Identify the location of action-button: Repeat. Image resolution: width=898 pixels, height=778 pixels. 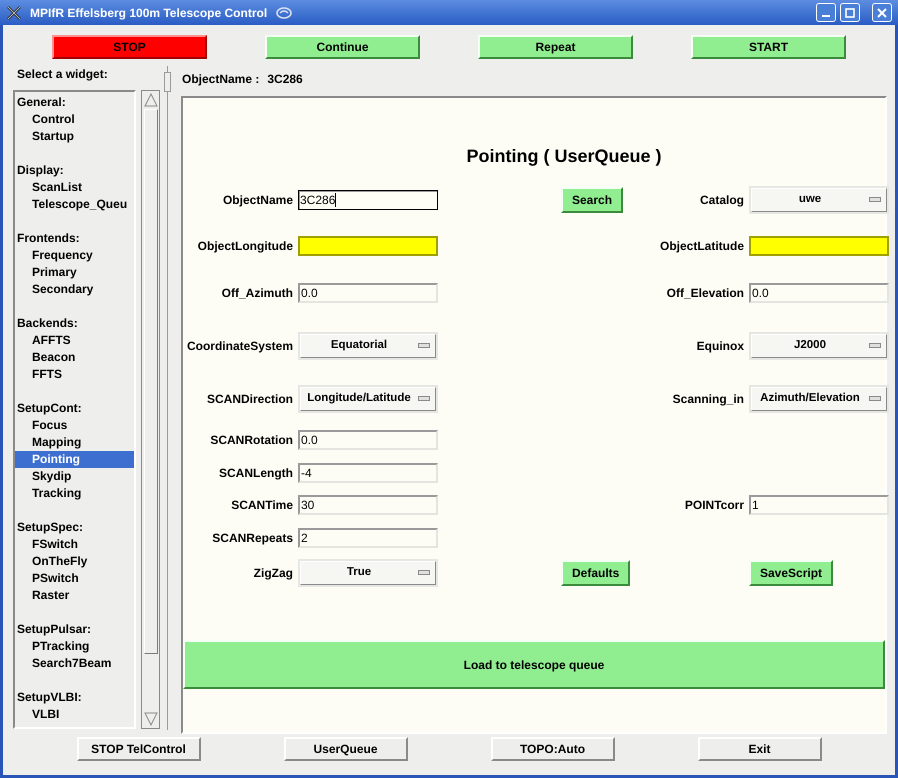
(555, 47).